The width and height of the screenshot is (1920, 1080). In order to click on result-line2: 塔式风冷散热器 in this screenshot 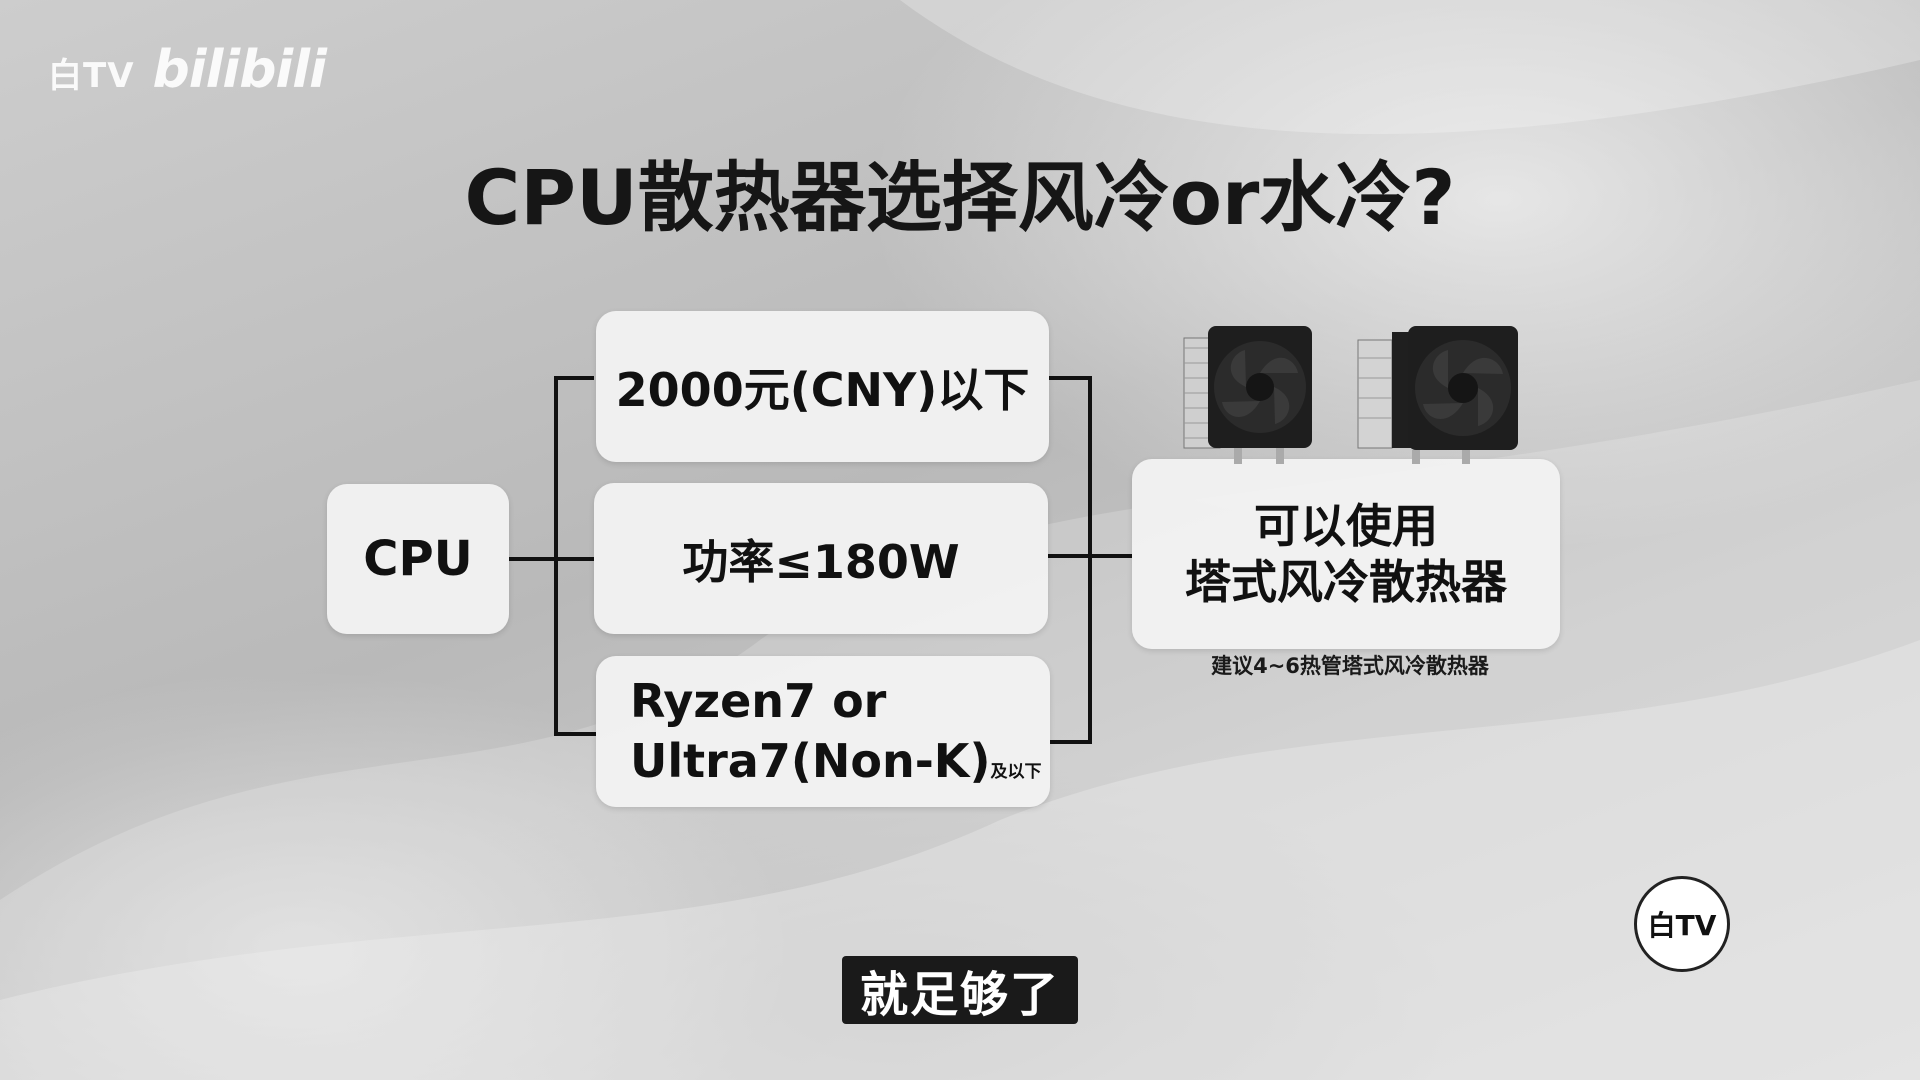, I will do `click(1346, 582)`.